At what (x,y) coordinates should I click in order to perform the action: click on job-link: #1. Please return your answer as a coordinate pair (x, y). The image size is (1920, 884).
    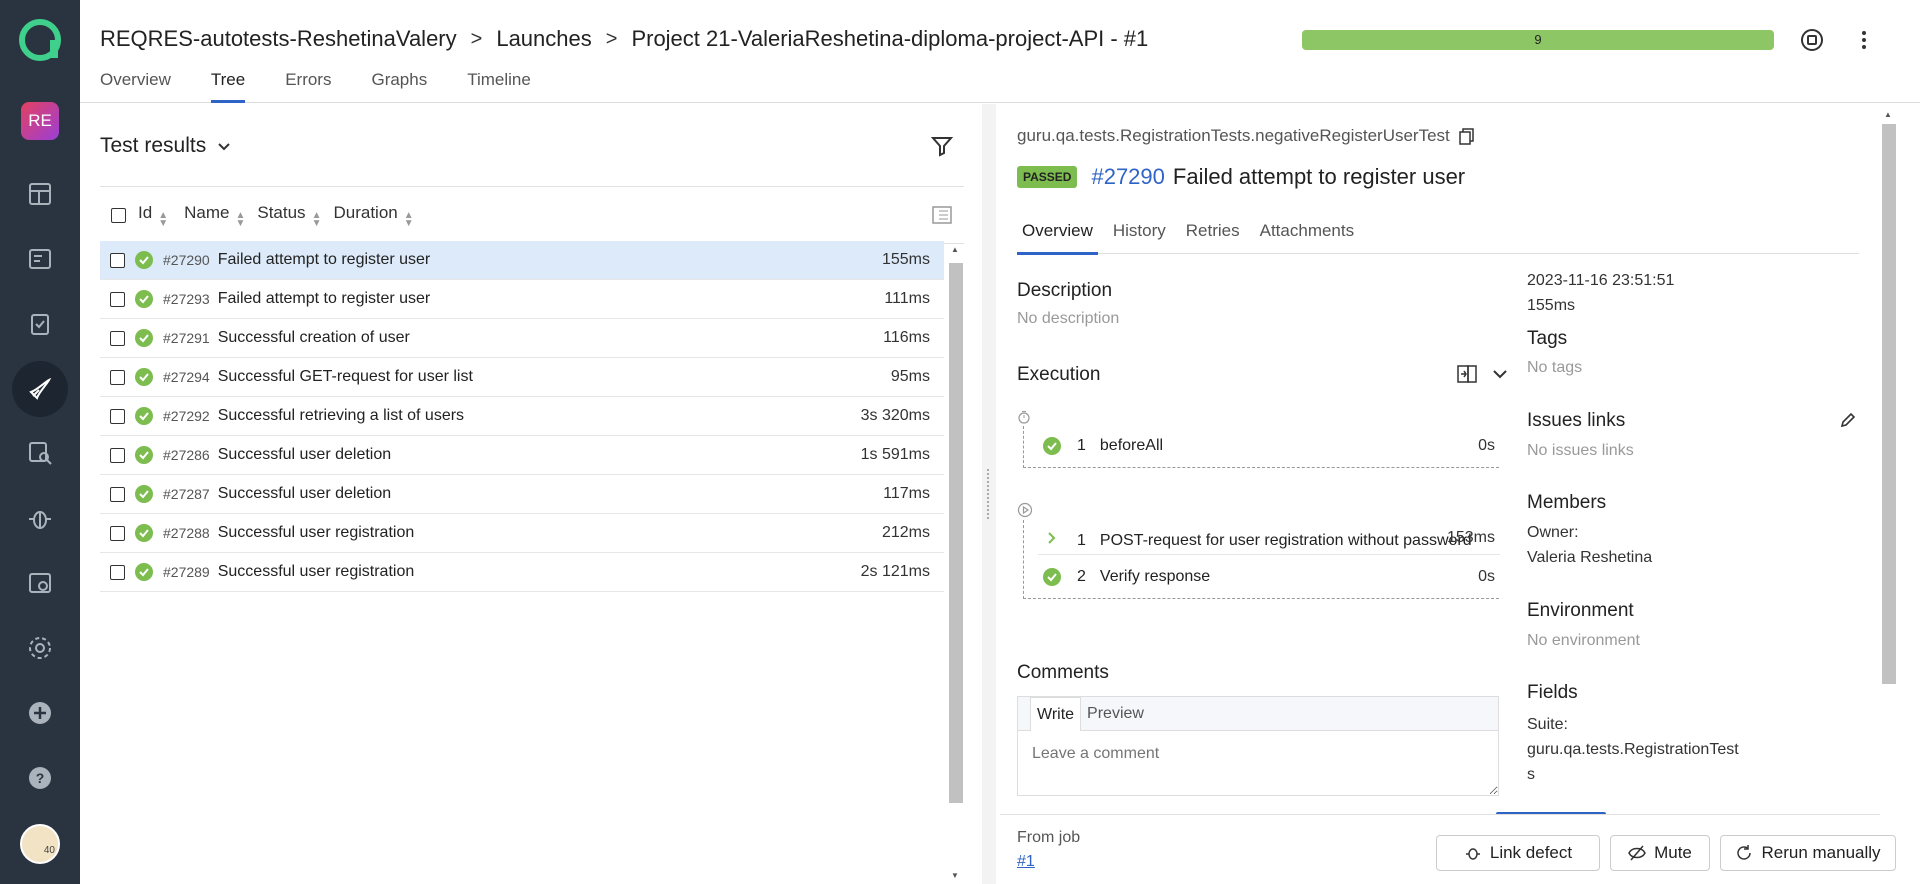
    Looking at the image, I should click on (1026, 862).